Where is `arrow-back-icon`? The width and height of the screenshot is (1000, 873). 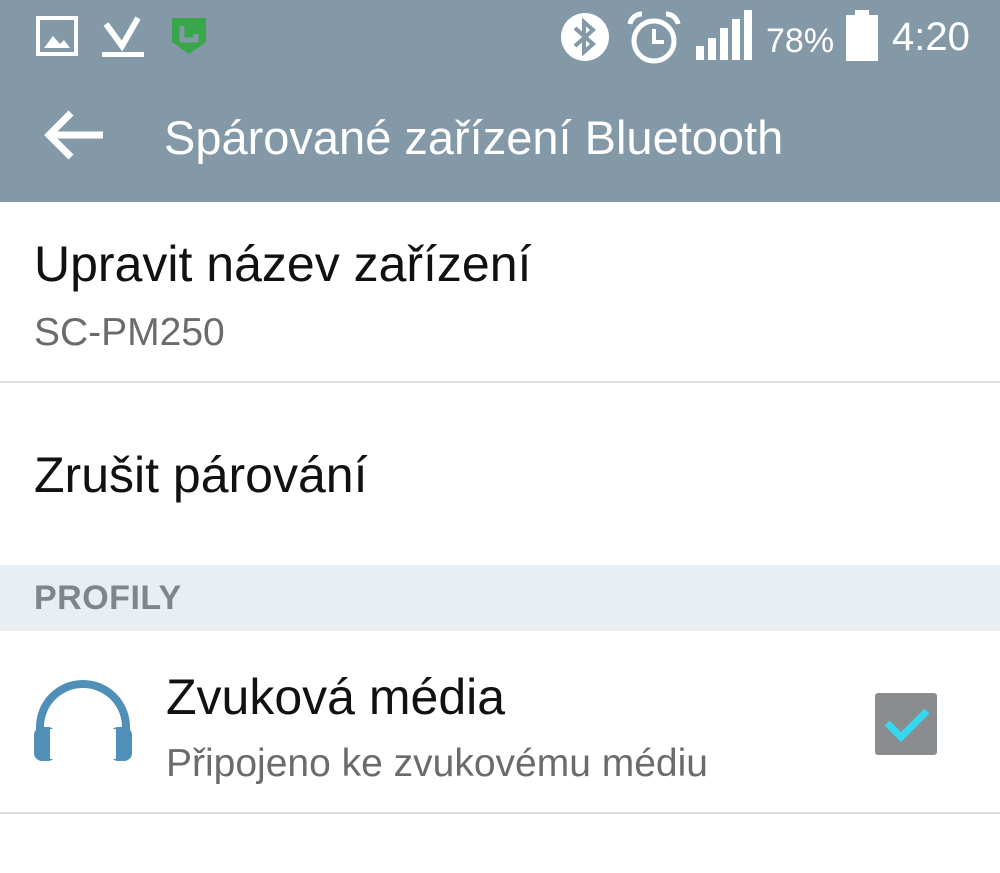 arrow-back-icon is located at coordinates (75, 137).